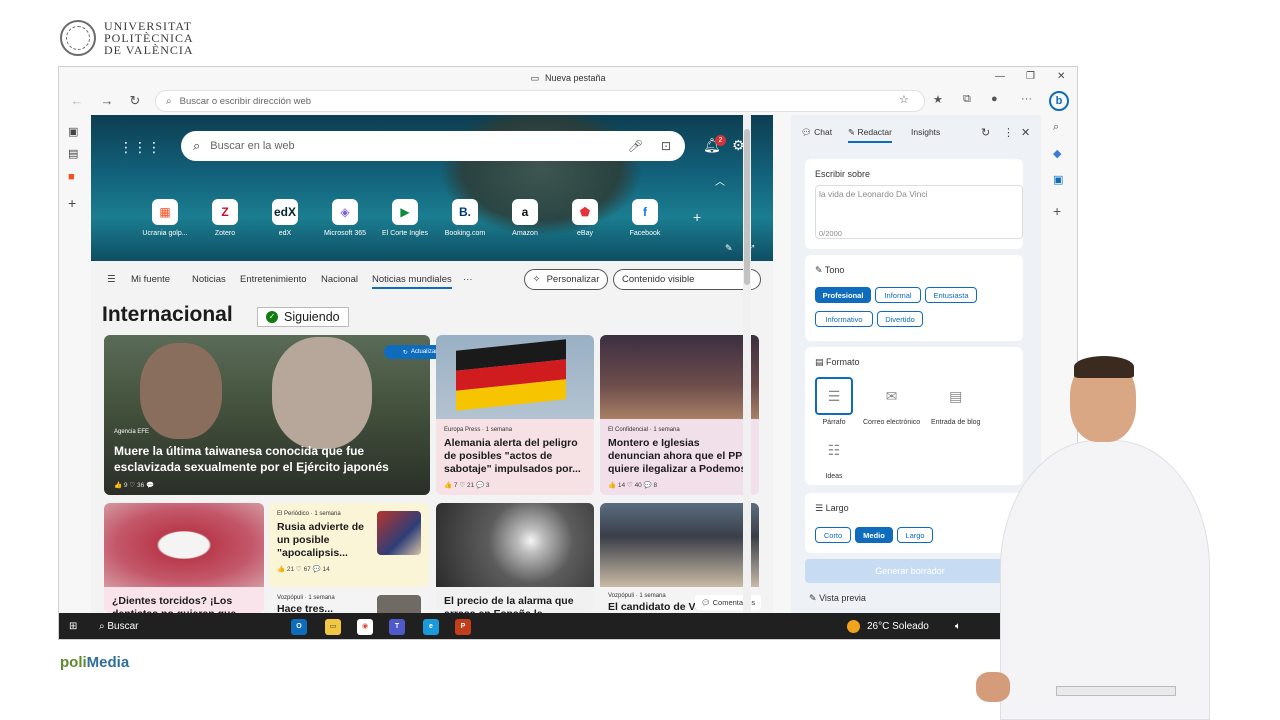 The width and height of the screenshot is (1280, 720). What do you see at coordinates (635, 146) in the screenshot?
I see `microphone-icon: 🎤︎` at bounding box center [635, 146].